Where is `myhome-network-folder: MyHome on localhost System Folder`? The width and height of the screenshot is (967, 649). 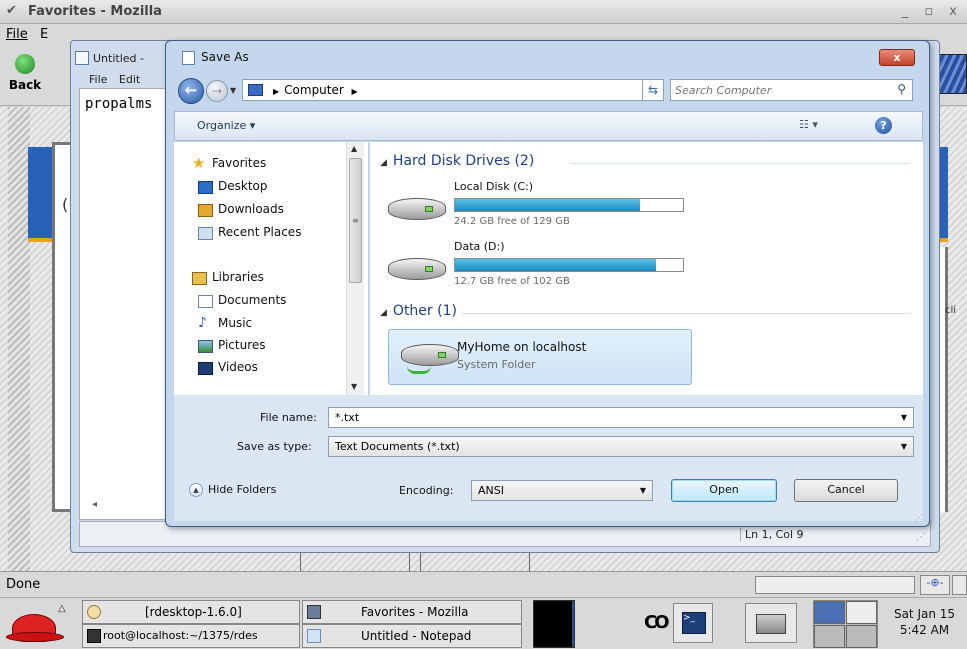 myhome-network-folder: MyHome on localhost System Folder is located at coordinates (540, 357).